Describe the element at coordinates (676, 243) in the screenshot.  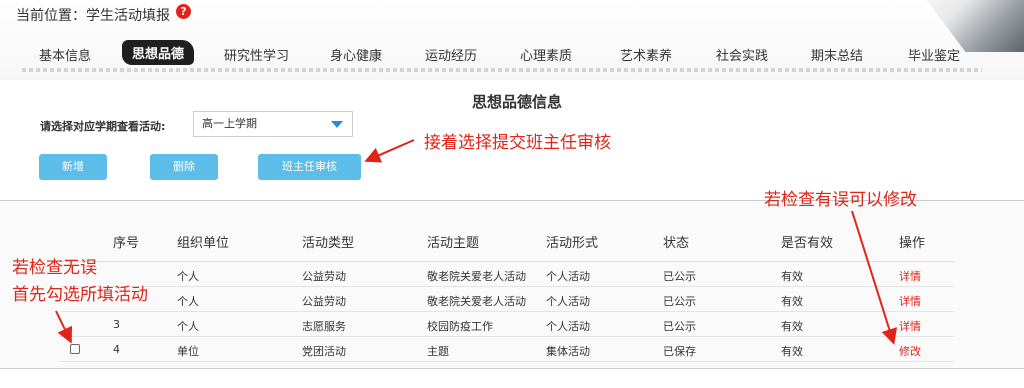
I see `header-status: 状态` at that location.